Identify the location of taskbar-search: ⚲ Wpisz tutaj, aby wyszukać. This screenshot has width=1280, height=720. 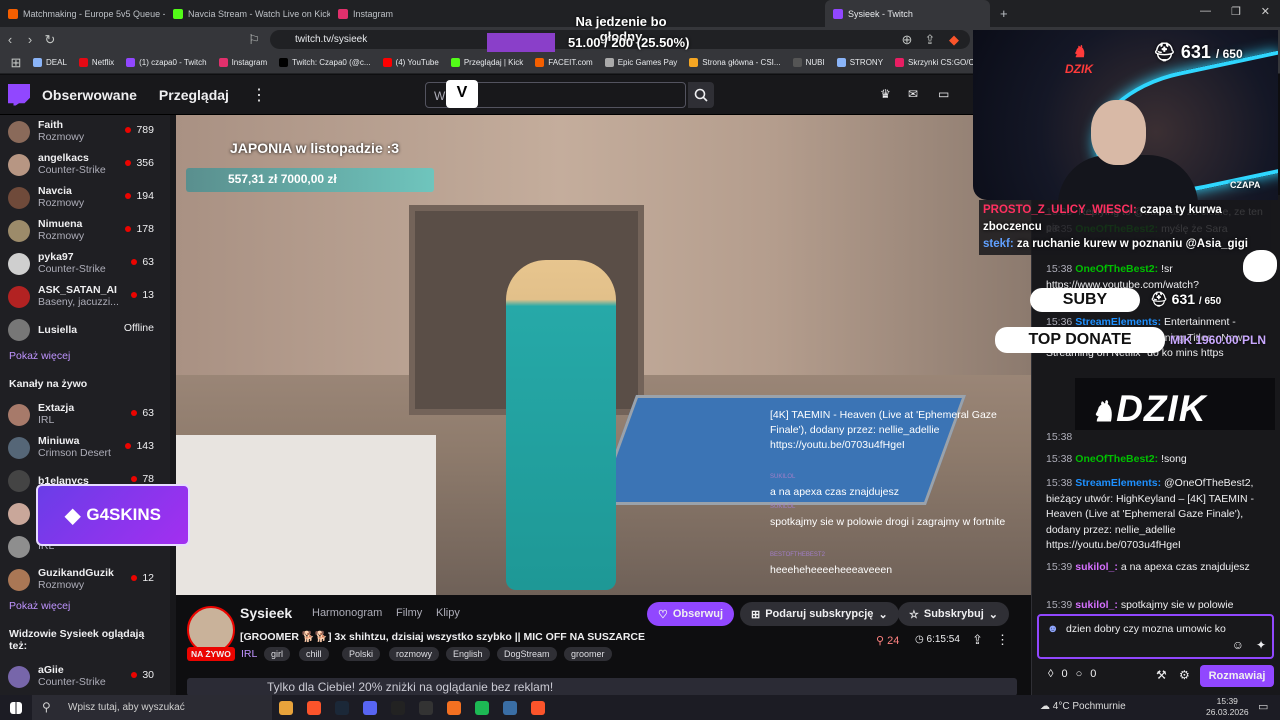
(152, 707).